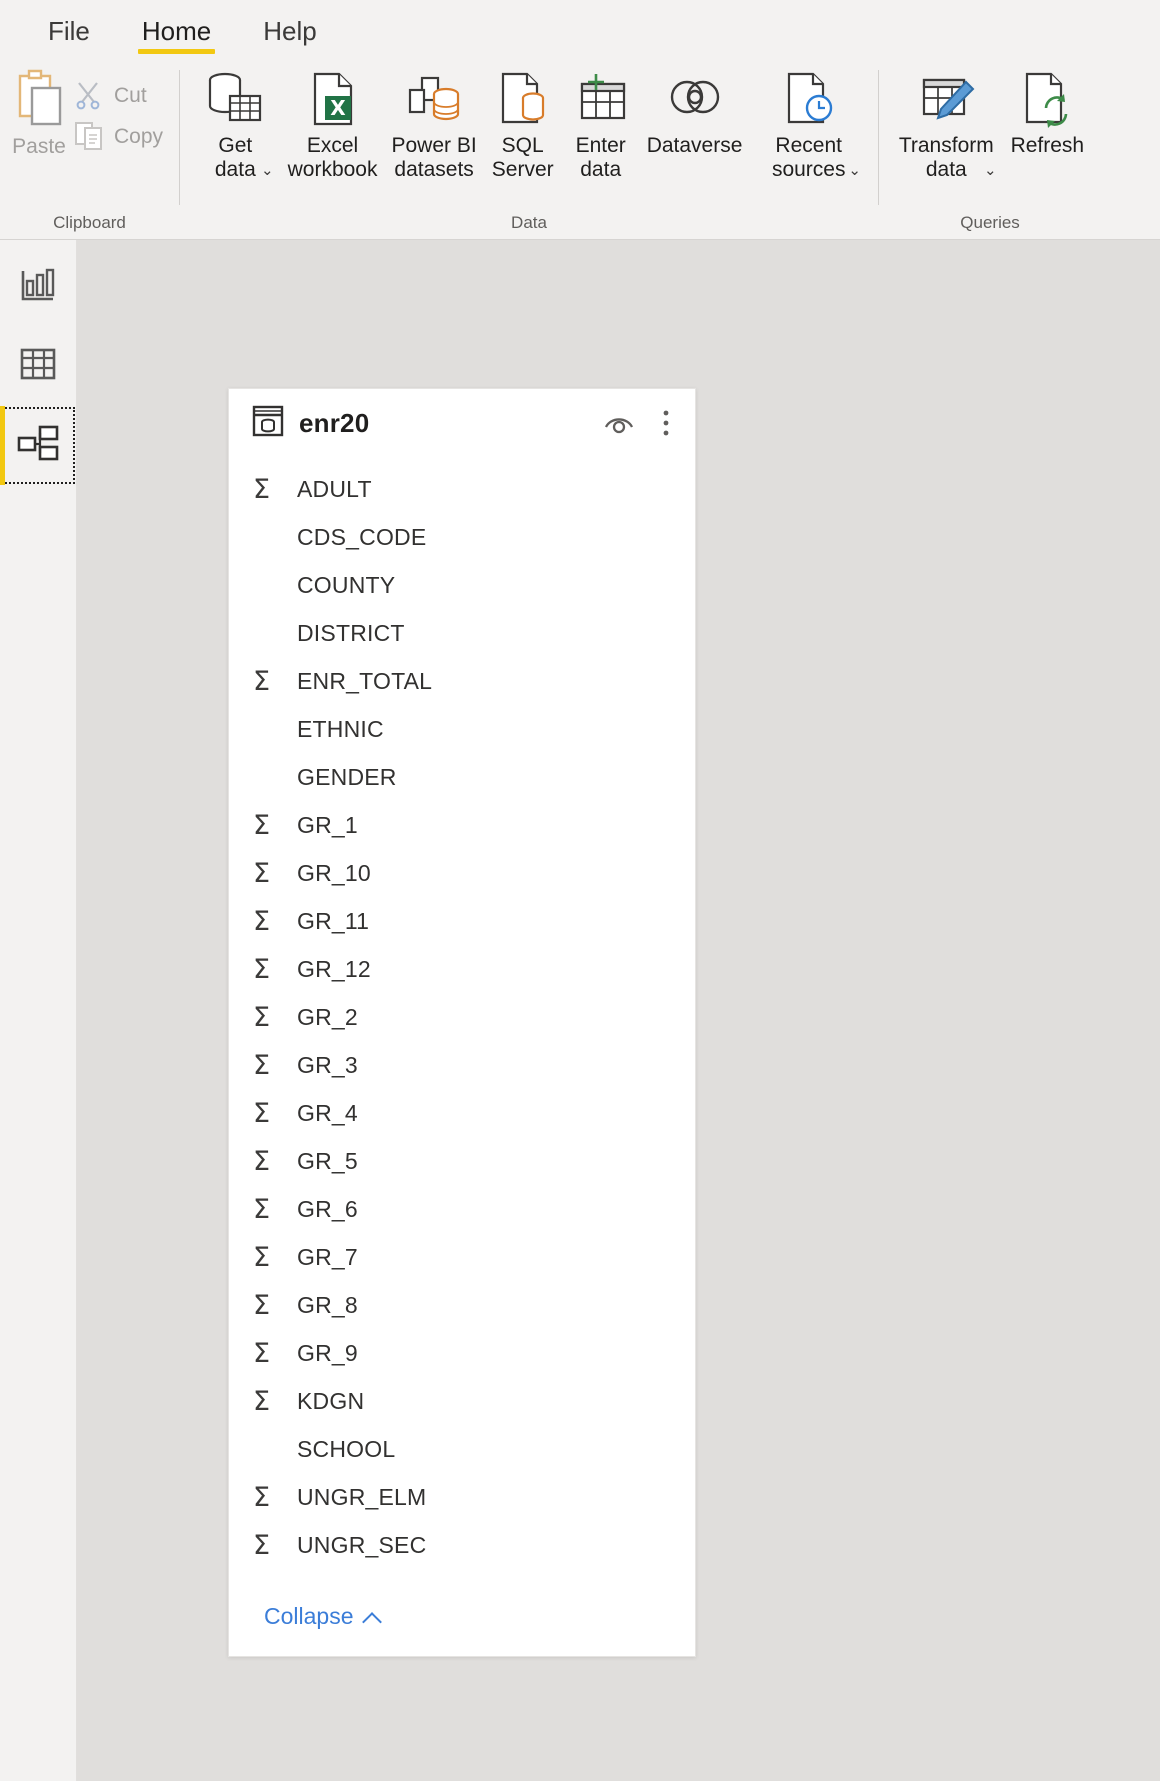 This screenshot has width=1160, height=1782. I want to click on more-vertical-icon, so click(663, 423).